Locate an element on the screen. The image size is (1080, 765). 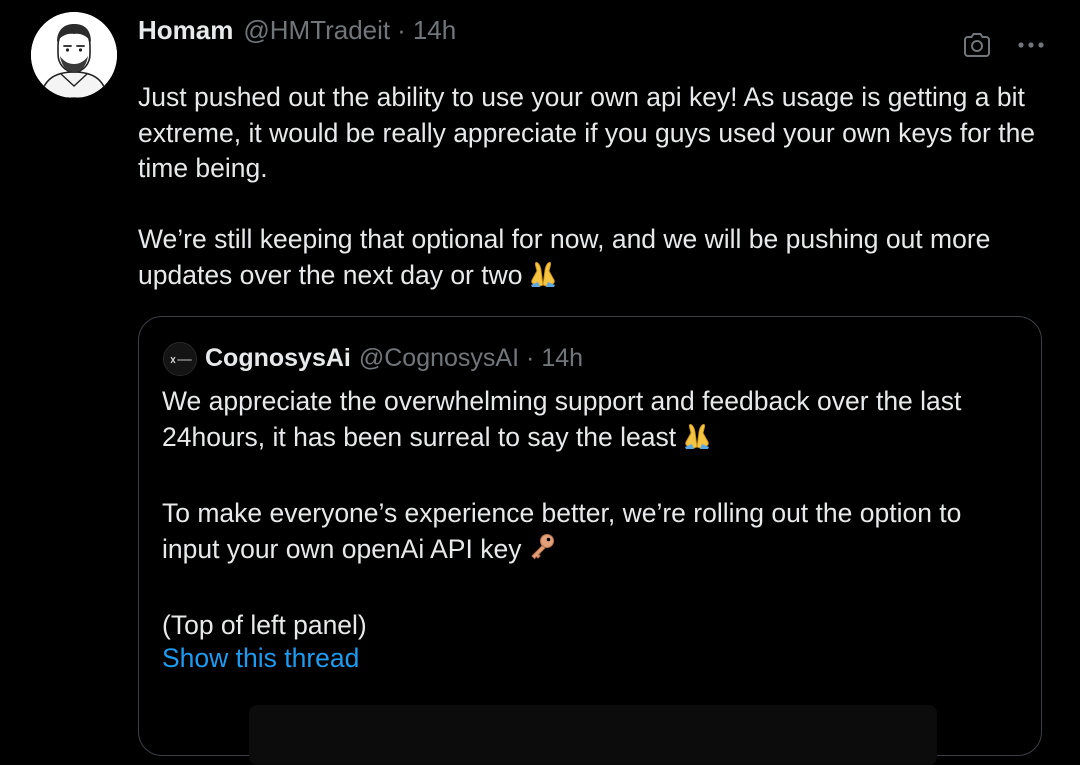
quoted-tweet-header: CognosysAi @CognosysAI · 14h is located at coordinates (394, 358).